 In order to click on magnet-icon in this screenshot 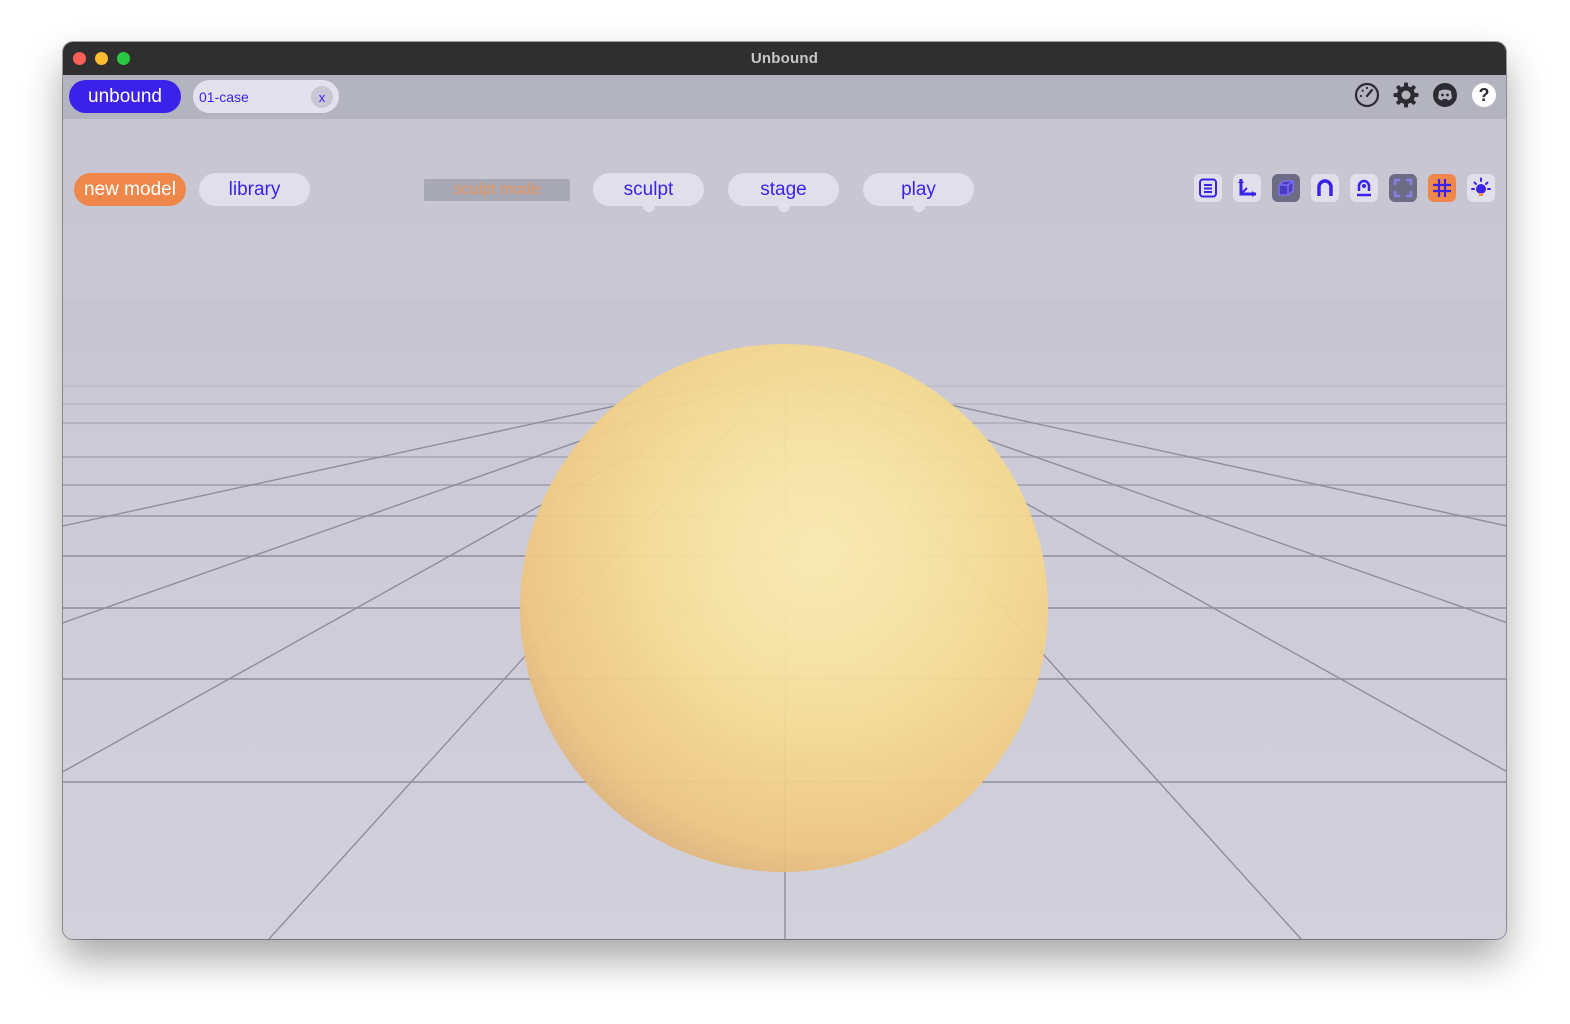, I will do `click(1325, 188)`.